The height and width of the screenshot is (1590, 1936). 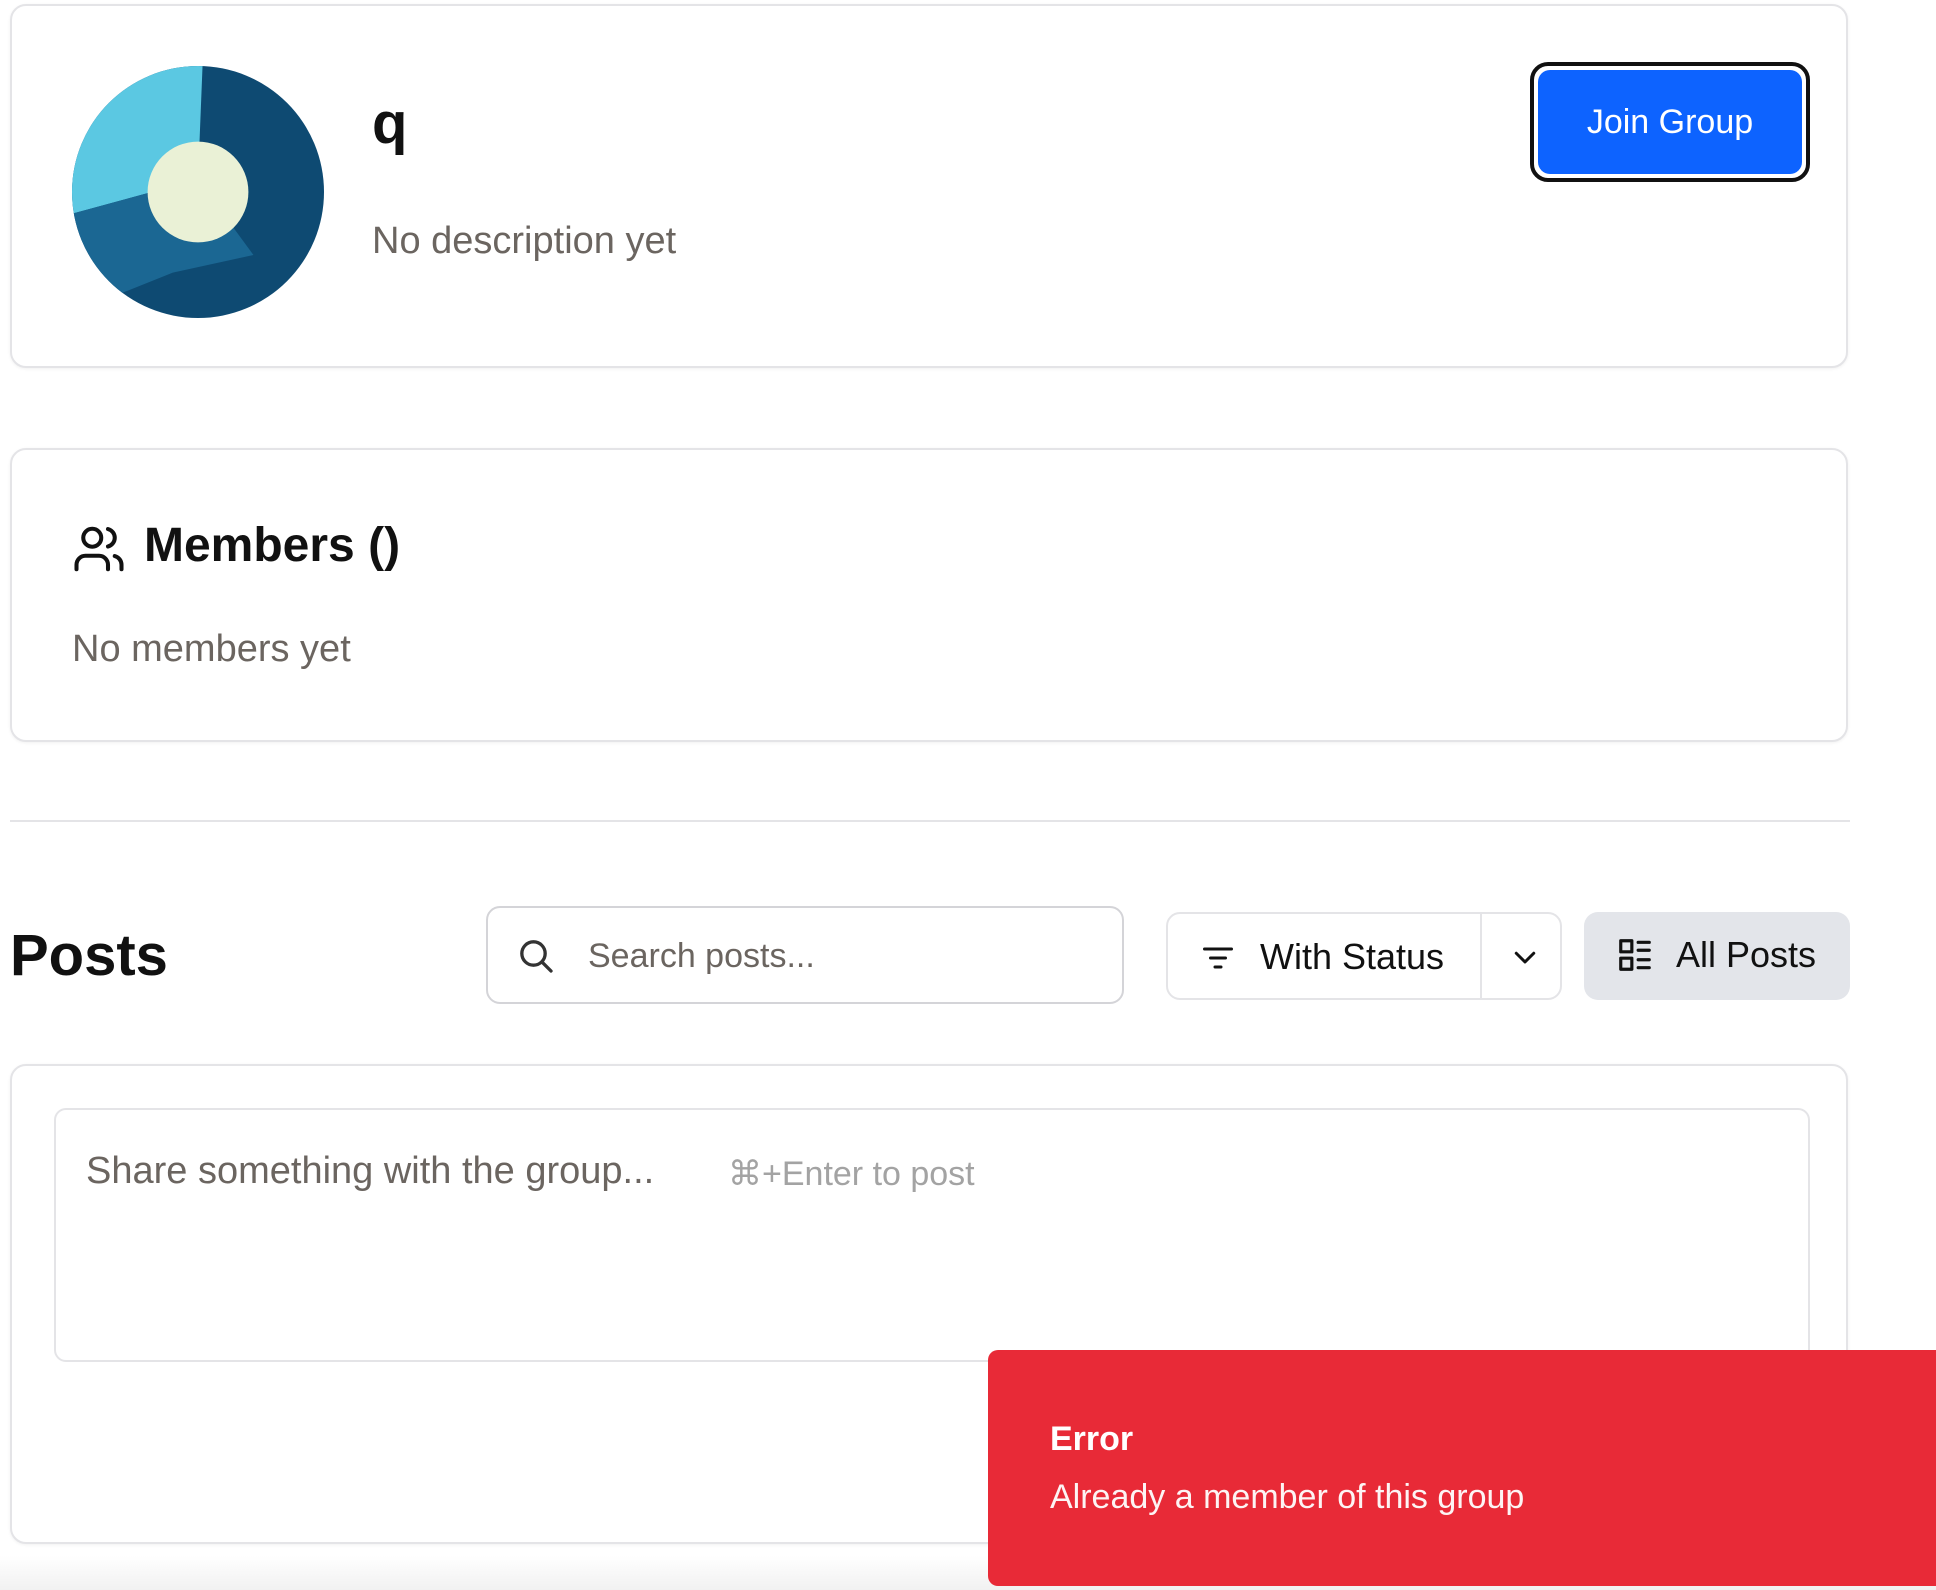 I want to click on status-filter-group: With Status, so click(x=1364, y=956).